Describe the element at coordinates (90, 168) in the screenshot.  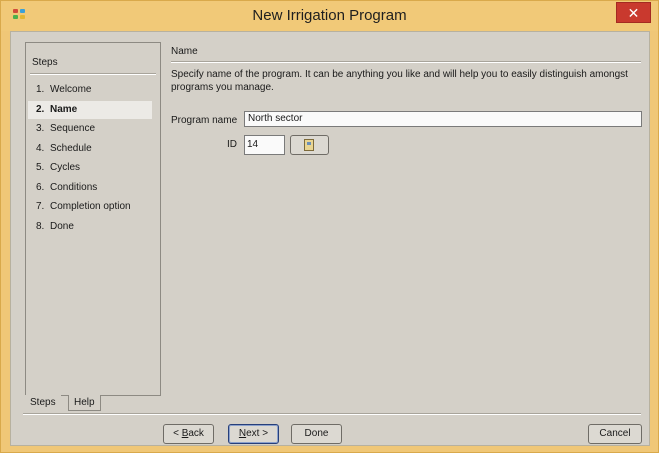
I see `step-item: 5. Cycles` at that location.